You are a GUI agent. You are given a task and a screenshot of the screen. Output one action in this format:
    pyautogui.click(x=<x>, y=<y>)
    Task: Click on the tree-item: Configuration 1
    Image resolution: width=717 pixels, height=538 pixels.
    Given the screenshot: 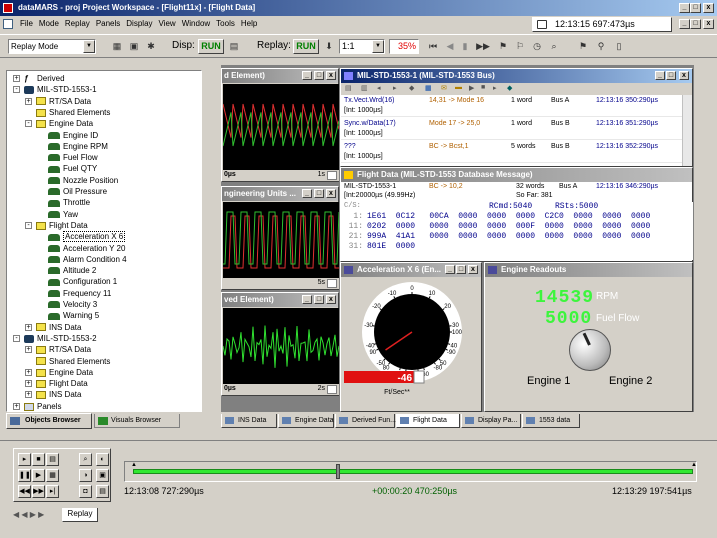 What is the action you would take?
    pyautogui.click(x=82, y=281)
    